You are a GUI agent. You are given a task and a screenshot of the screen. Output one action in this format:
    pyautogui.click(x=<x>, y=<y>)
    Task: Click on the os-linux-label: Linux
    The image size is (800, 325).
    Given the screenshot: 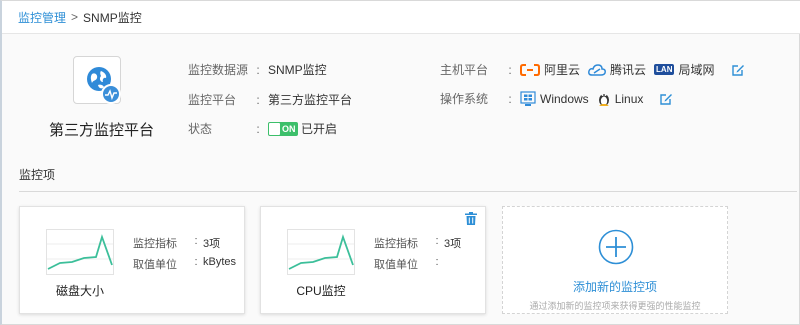 What is the action you would take?
    pyautogui.click(x=629, y=98)
    